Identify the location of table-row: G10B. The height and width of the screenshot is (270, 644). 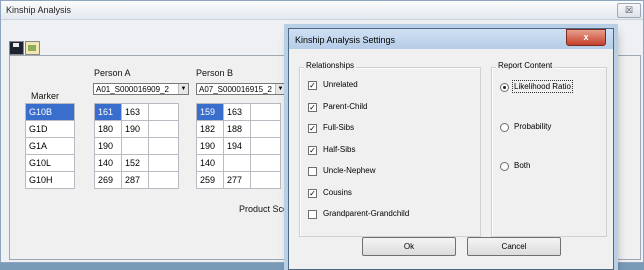
(50, 112).